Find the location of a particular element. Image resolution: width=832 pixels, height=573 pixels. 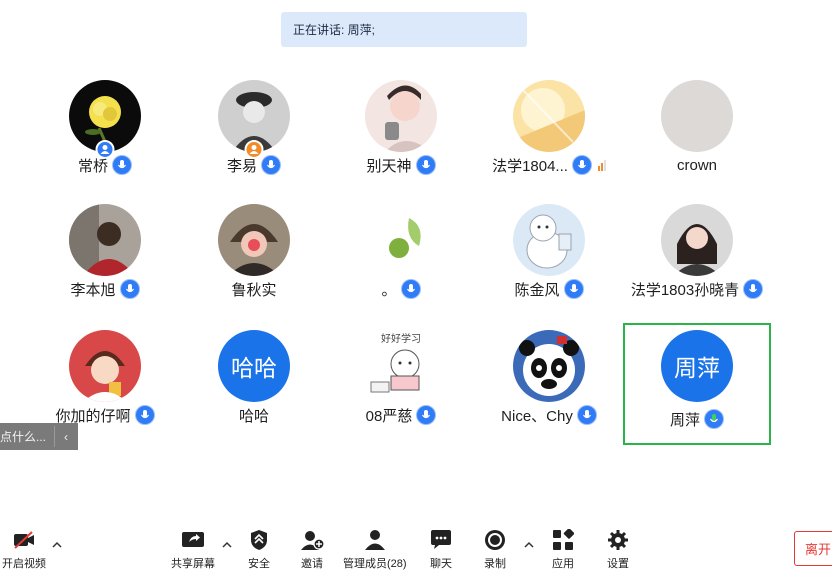

participant-name-row: 。 is located at coordinates (401, 289).